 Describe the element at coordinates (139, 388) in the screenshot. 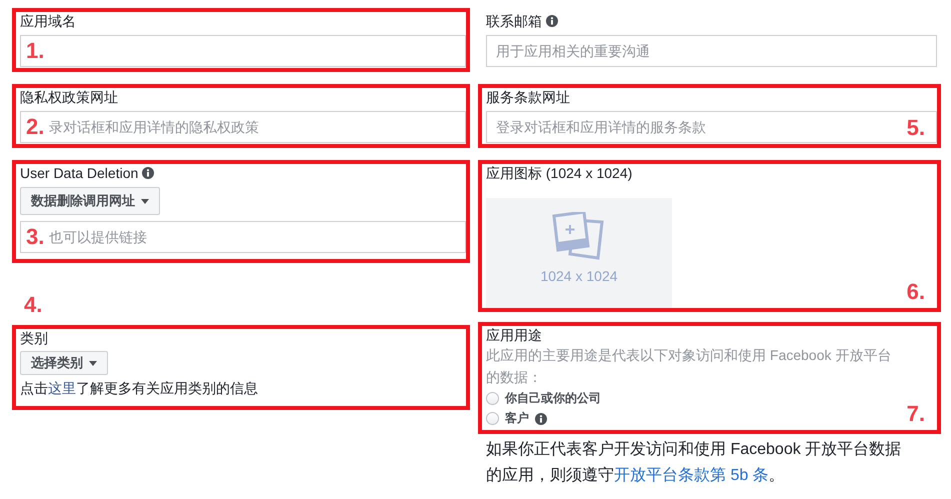

I see `help-text: 点击这里了解更多有关应用类别的信息` at that location.